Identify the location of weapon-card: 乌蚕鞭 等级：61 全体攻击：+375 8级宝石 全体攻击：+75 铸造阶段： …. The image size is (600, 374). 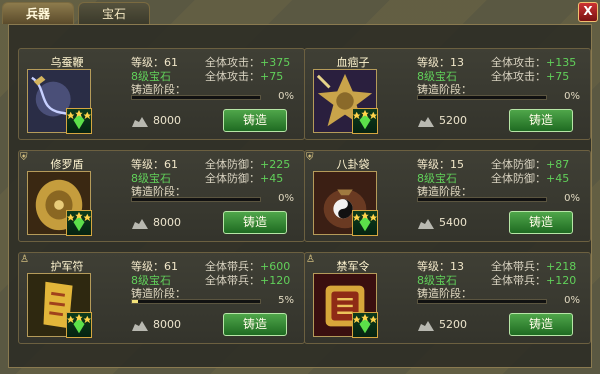
(161, 94).